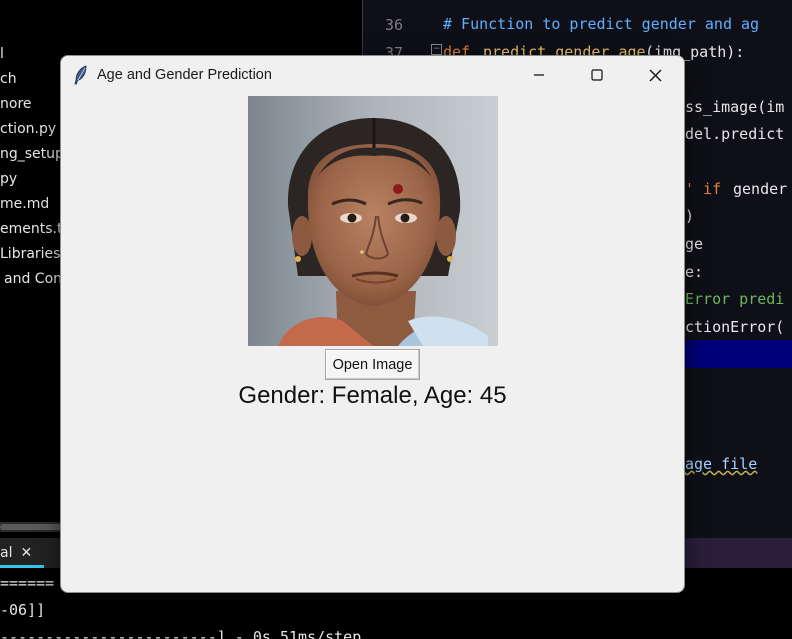 Image resolution: width=792 pixels, height=639 pixels. I want to click on explorer-file: me.md, so click(24, 204).